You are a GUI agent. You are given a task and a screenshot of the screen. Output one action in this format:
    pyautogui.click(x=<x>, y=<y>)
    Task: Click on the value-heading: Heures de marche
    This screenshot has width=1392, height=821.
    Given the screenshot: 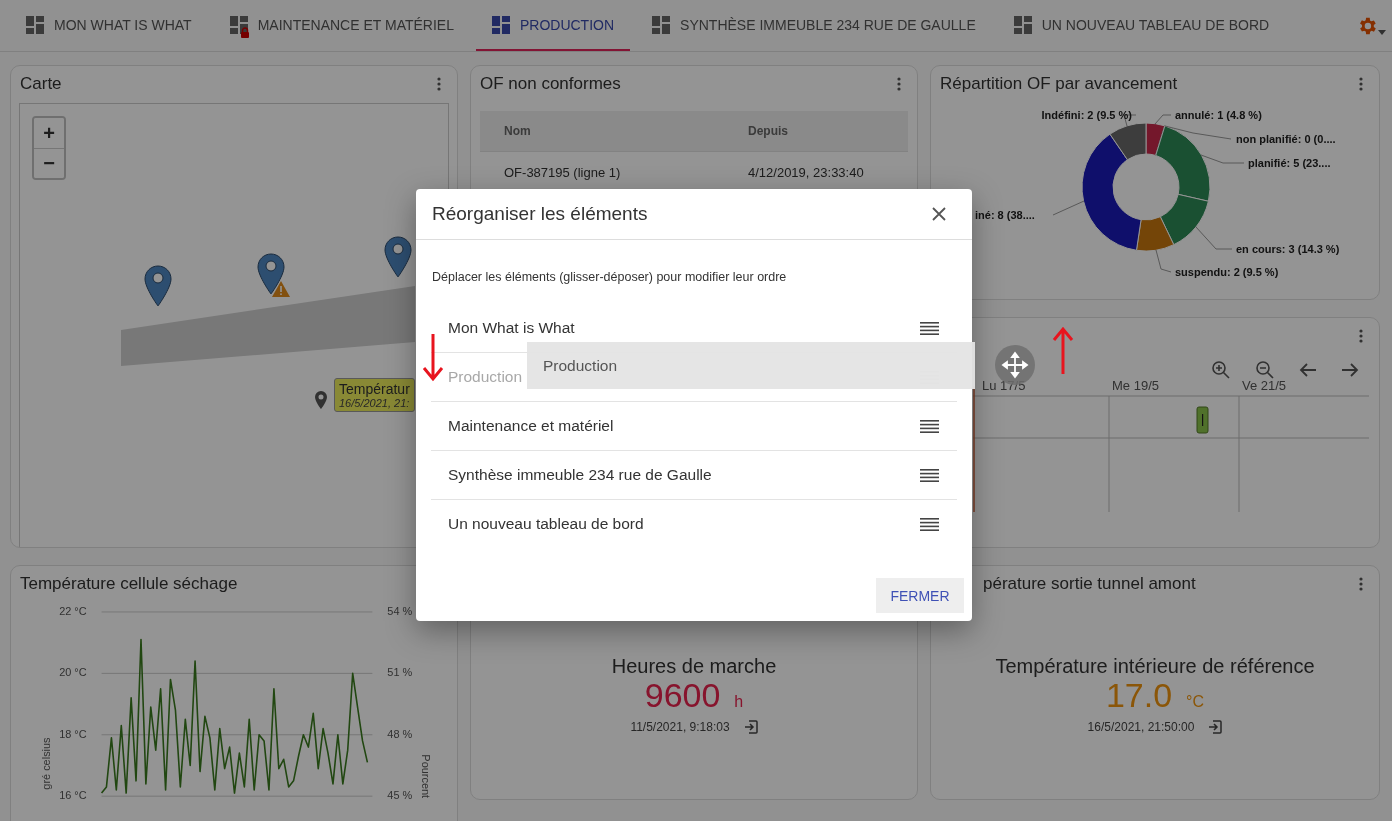 What is the action you would take?
    pyautogui.click(x=694, y=666)
    